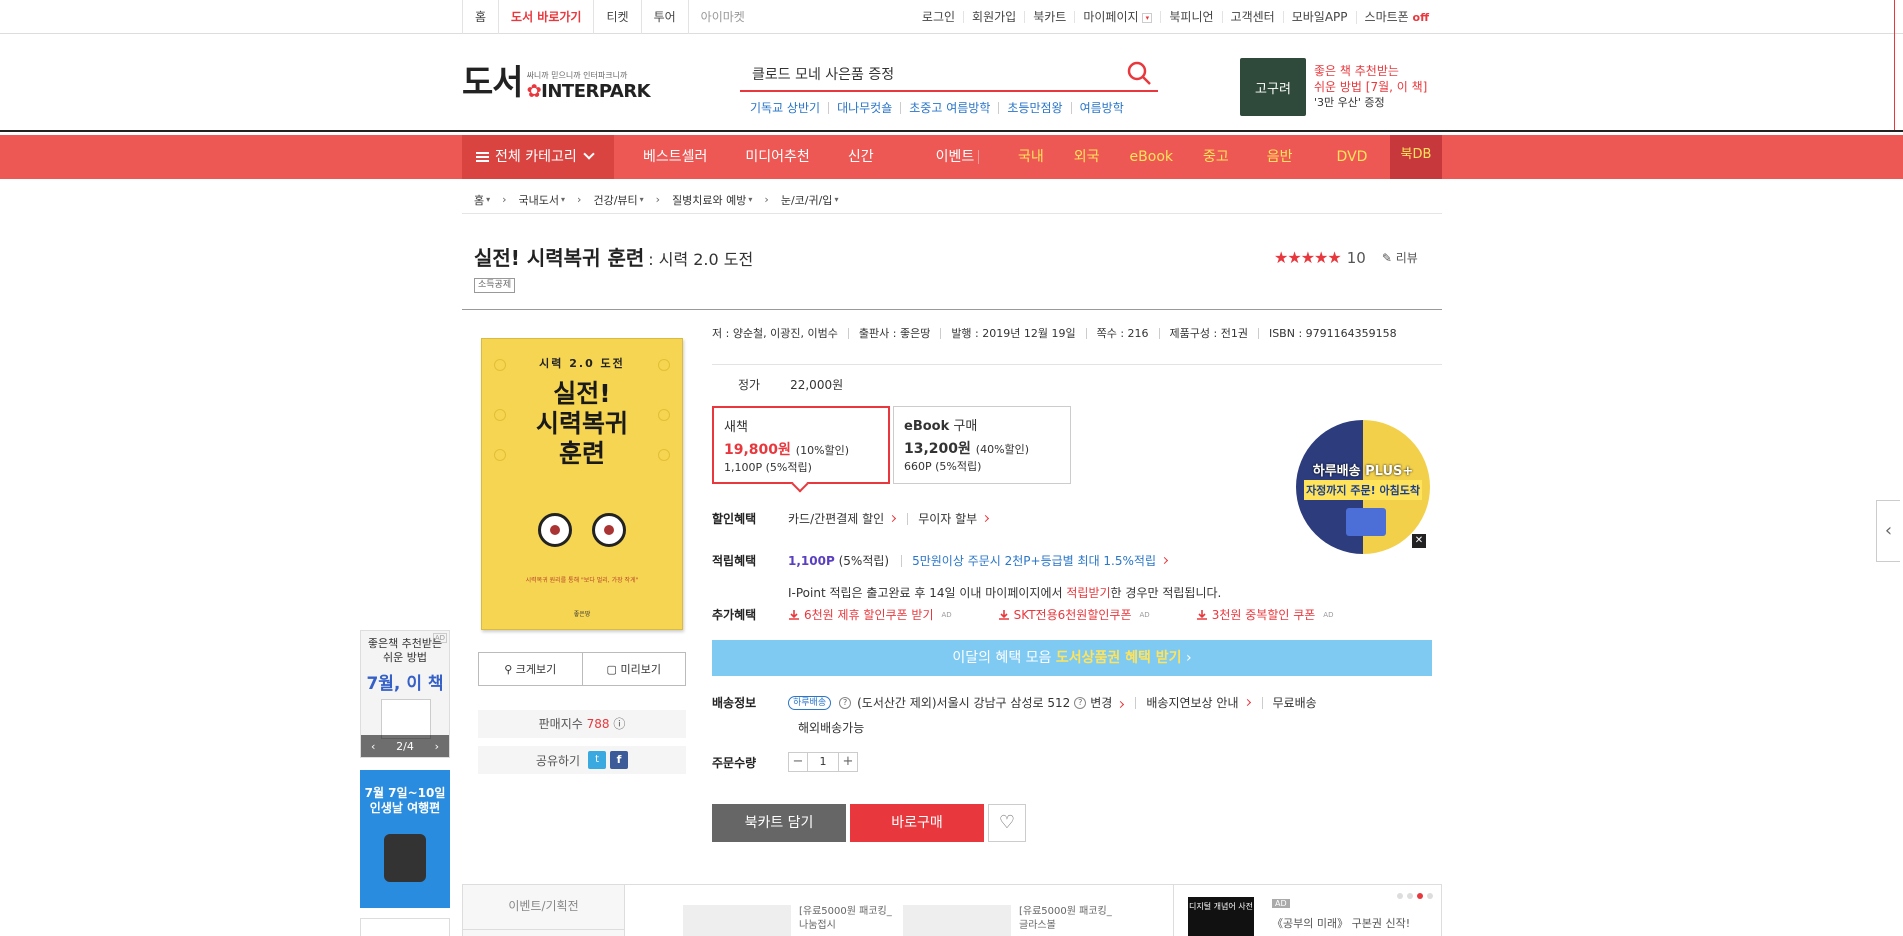 This screenshot has height=936, width=1903. Describe the element at coordinates (1396, 17) in the screenshot. I see `smartphone-toggle: 스마트폰 off` at that location.